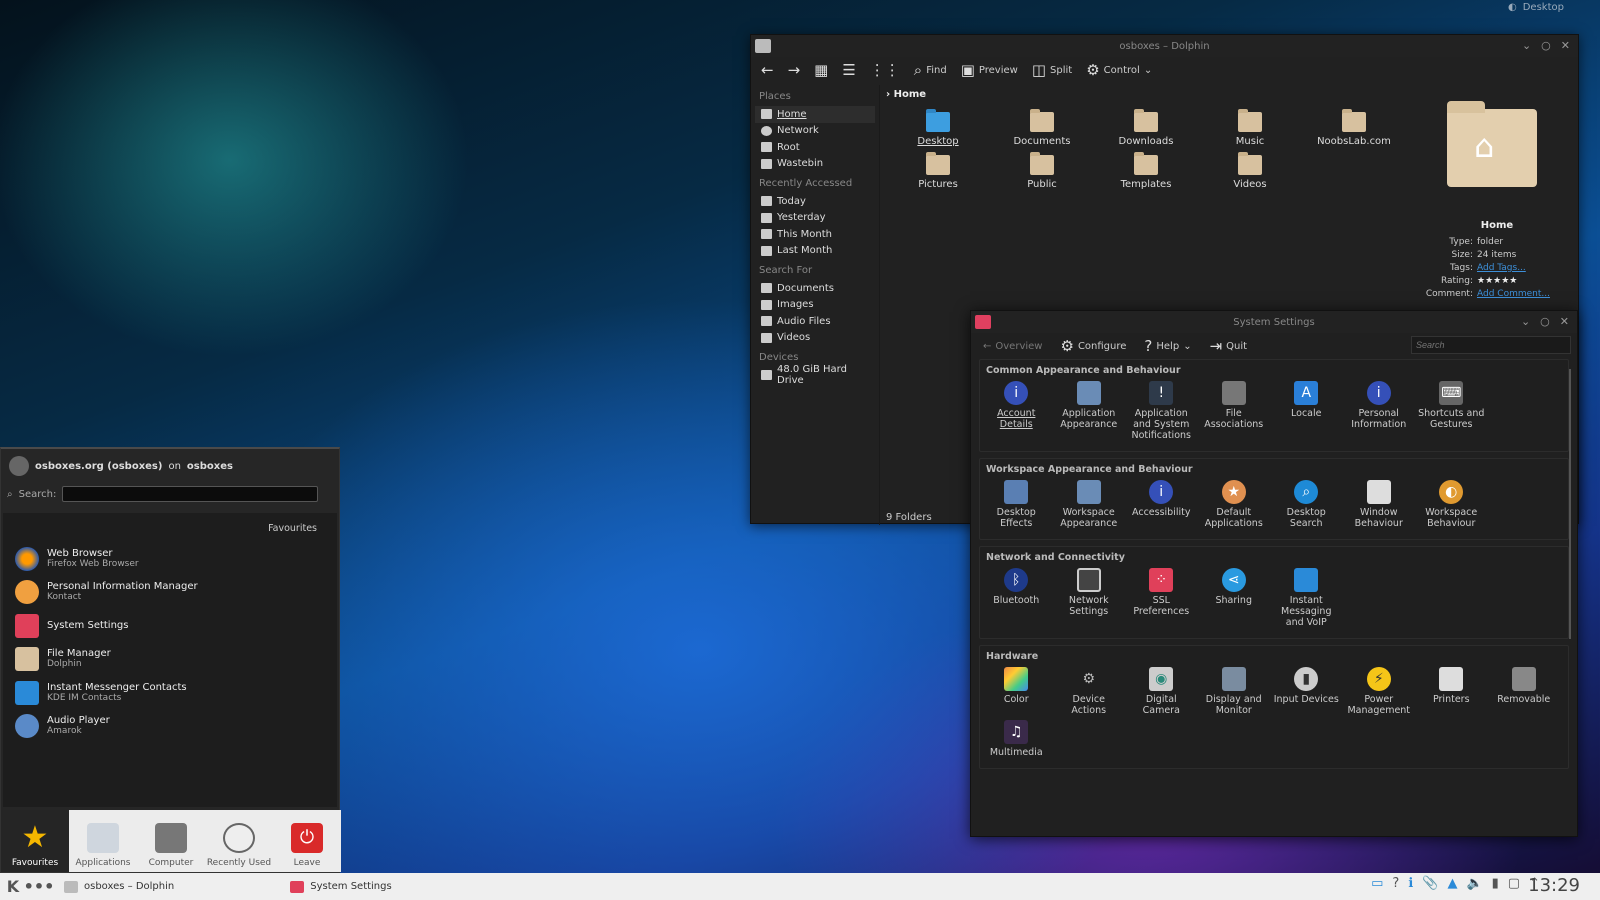  What do you see at coordinates (1234, 413) in the screenshot?
I see `module-file-associations: File Associations` at bounding box center [1234, 413].